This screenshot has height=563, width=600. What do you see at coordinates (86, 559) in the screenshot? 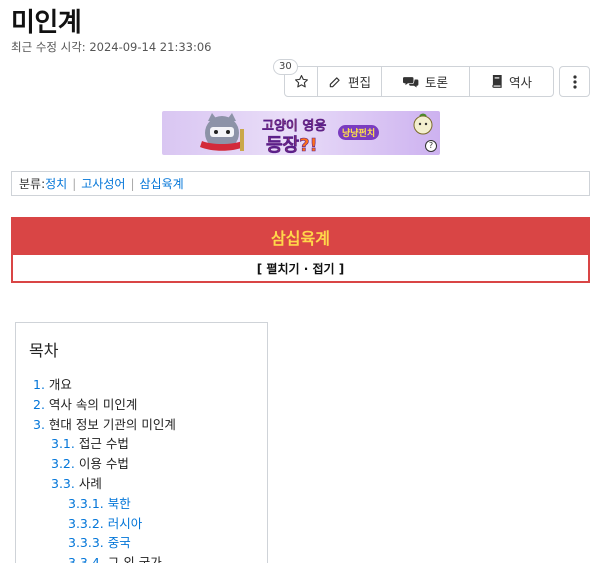
I see `toc-item-number: 3.3.4.` at bounding box center [86, 559].